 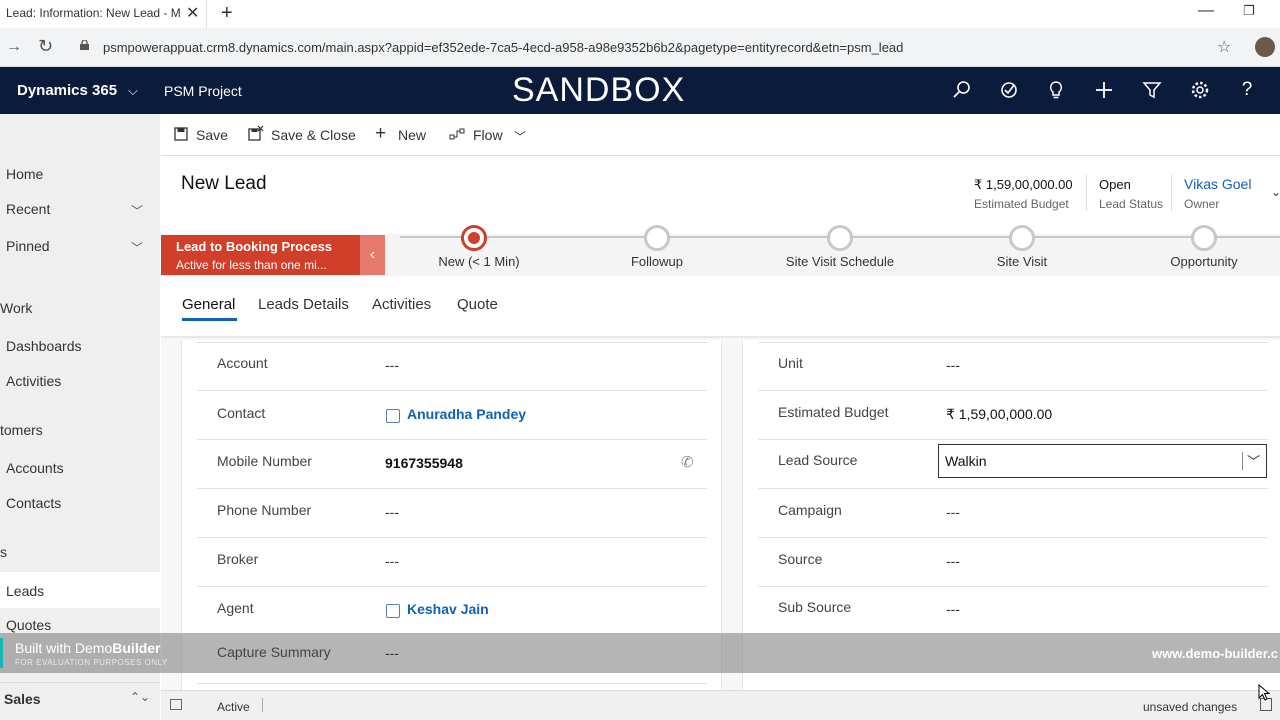 What do you see at coordinates (242, 363) in the screenshot?
I see `field-label-account: Account` at bounding box center [242, 363].